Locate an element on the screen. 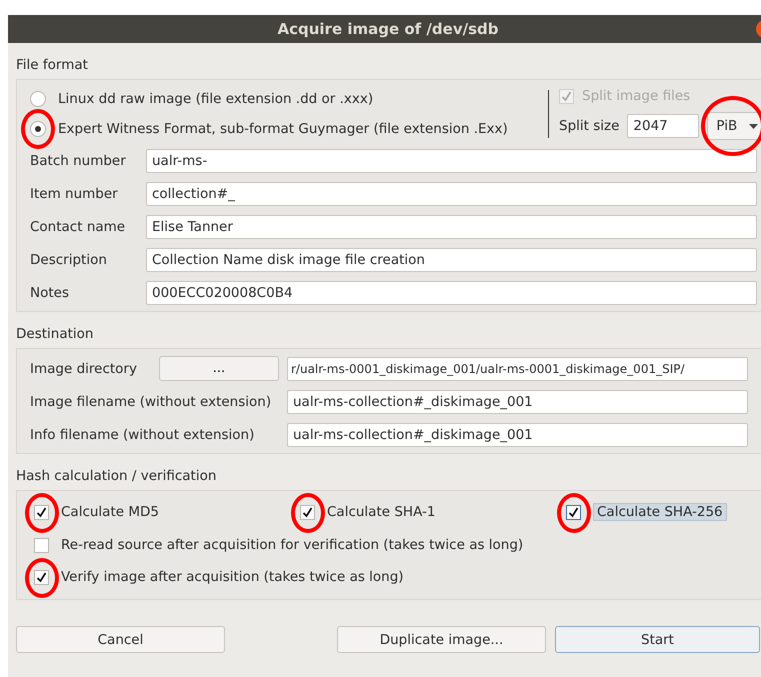 The height and width of the screenshot is (677, 761). checkbox-label: Verify image after acquisition (takes twice as long) is located at coordinates (232, 577).